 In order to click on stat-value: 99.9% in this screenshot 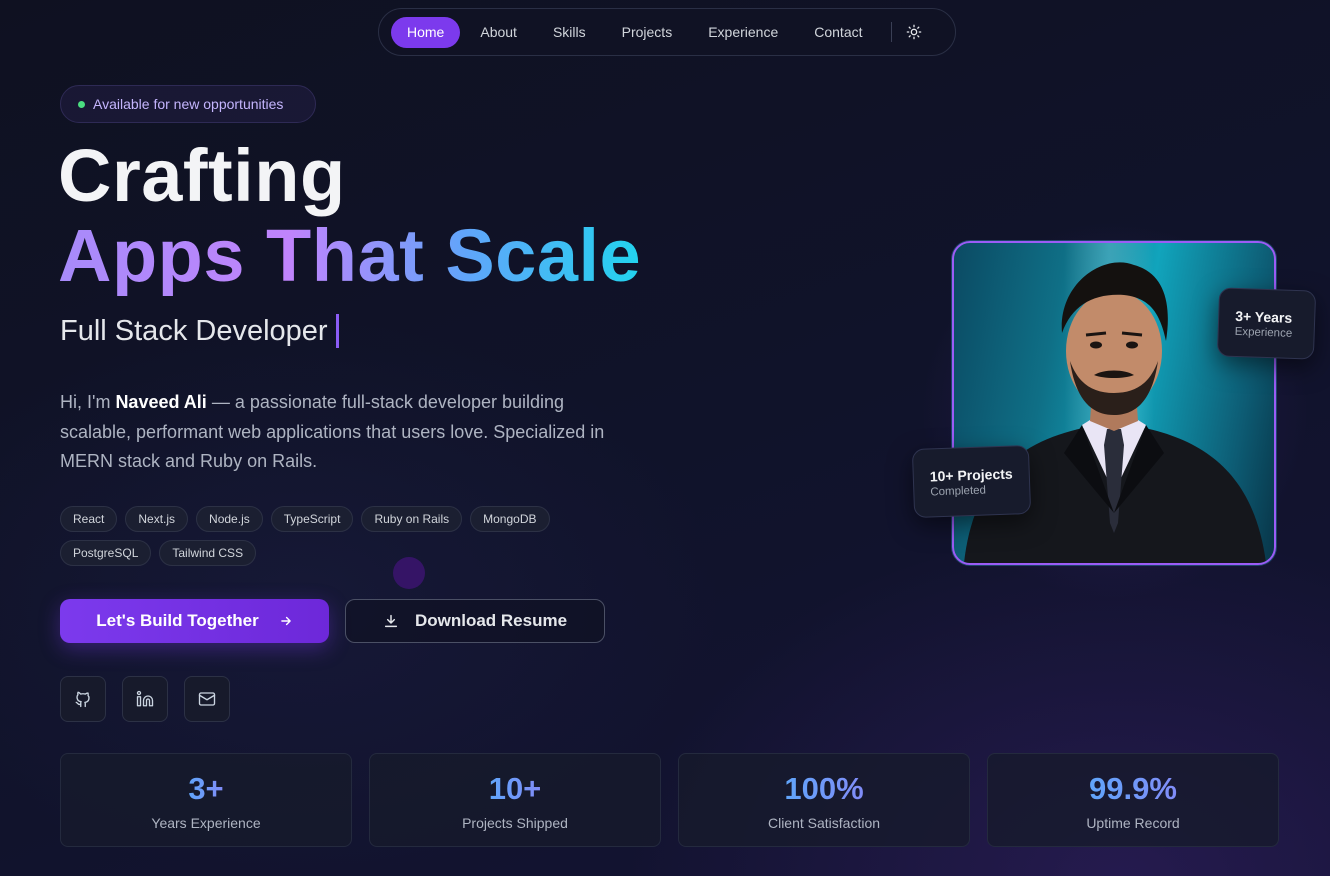, I will do `click(1133, 788)`.